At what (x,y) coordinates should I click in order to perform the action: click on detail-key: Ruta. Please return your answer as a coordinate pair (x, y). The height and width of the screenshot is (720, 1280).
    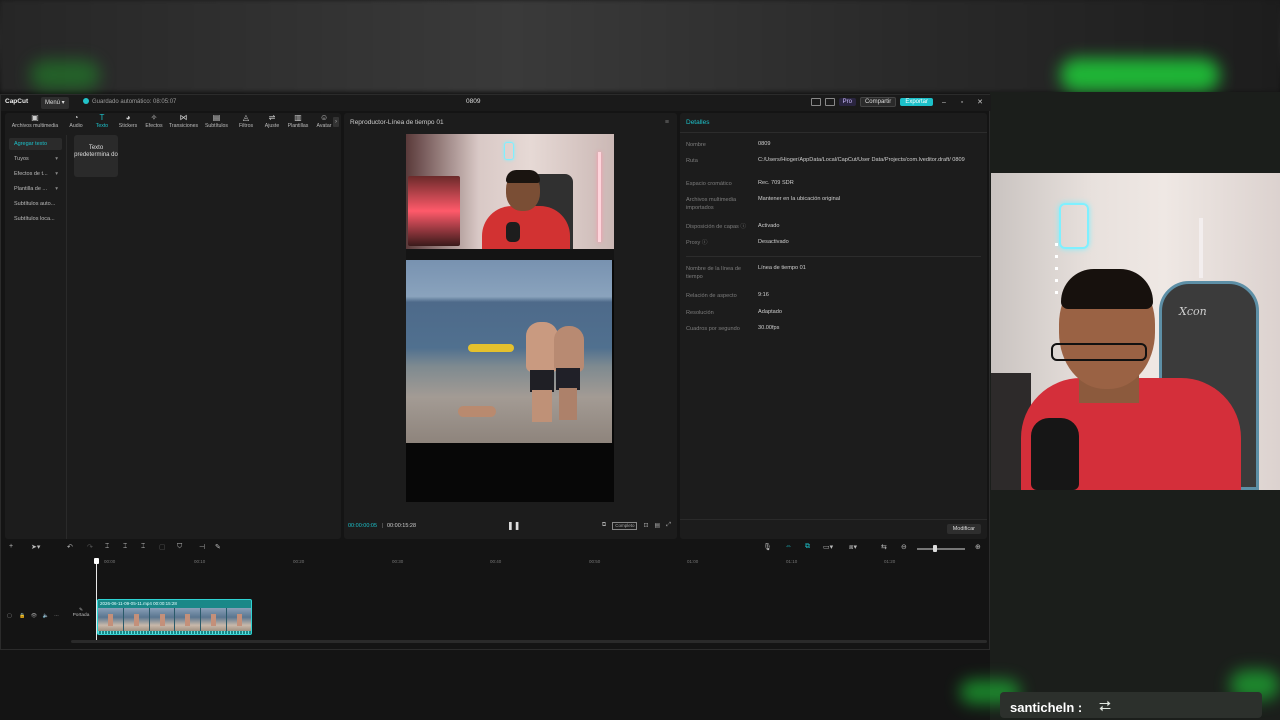
    Looking at the image, I should click on (692, 161).